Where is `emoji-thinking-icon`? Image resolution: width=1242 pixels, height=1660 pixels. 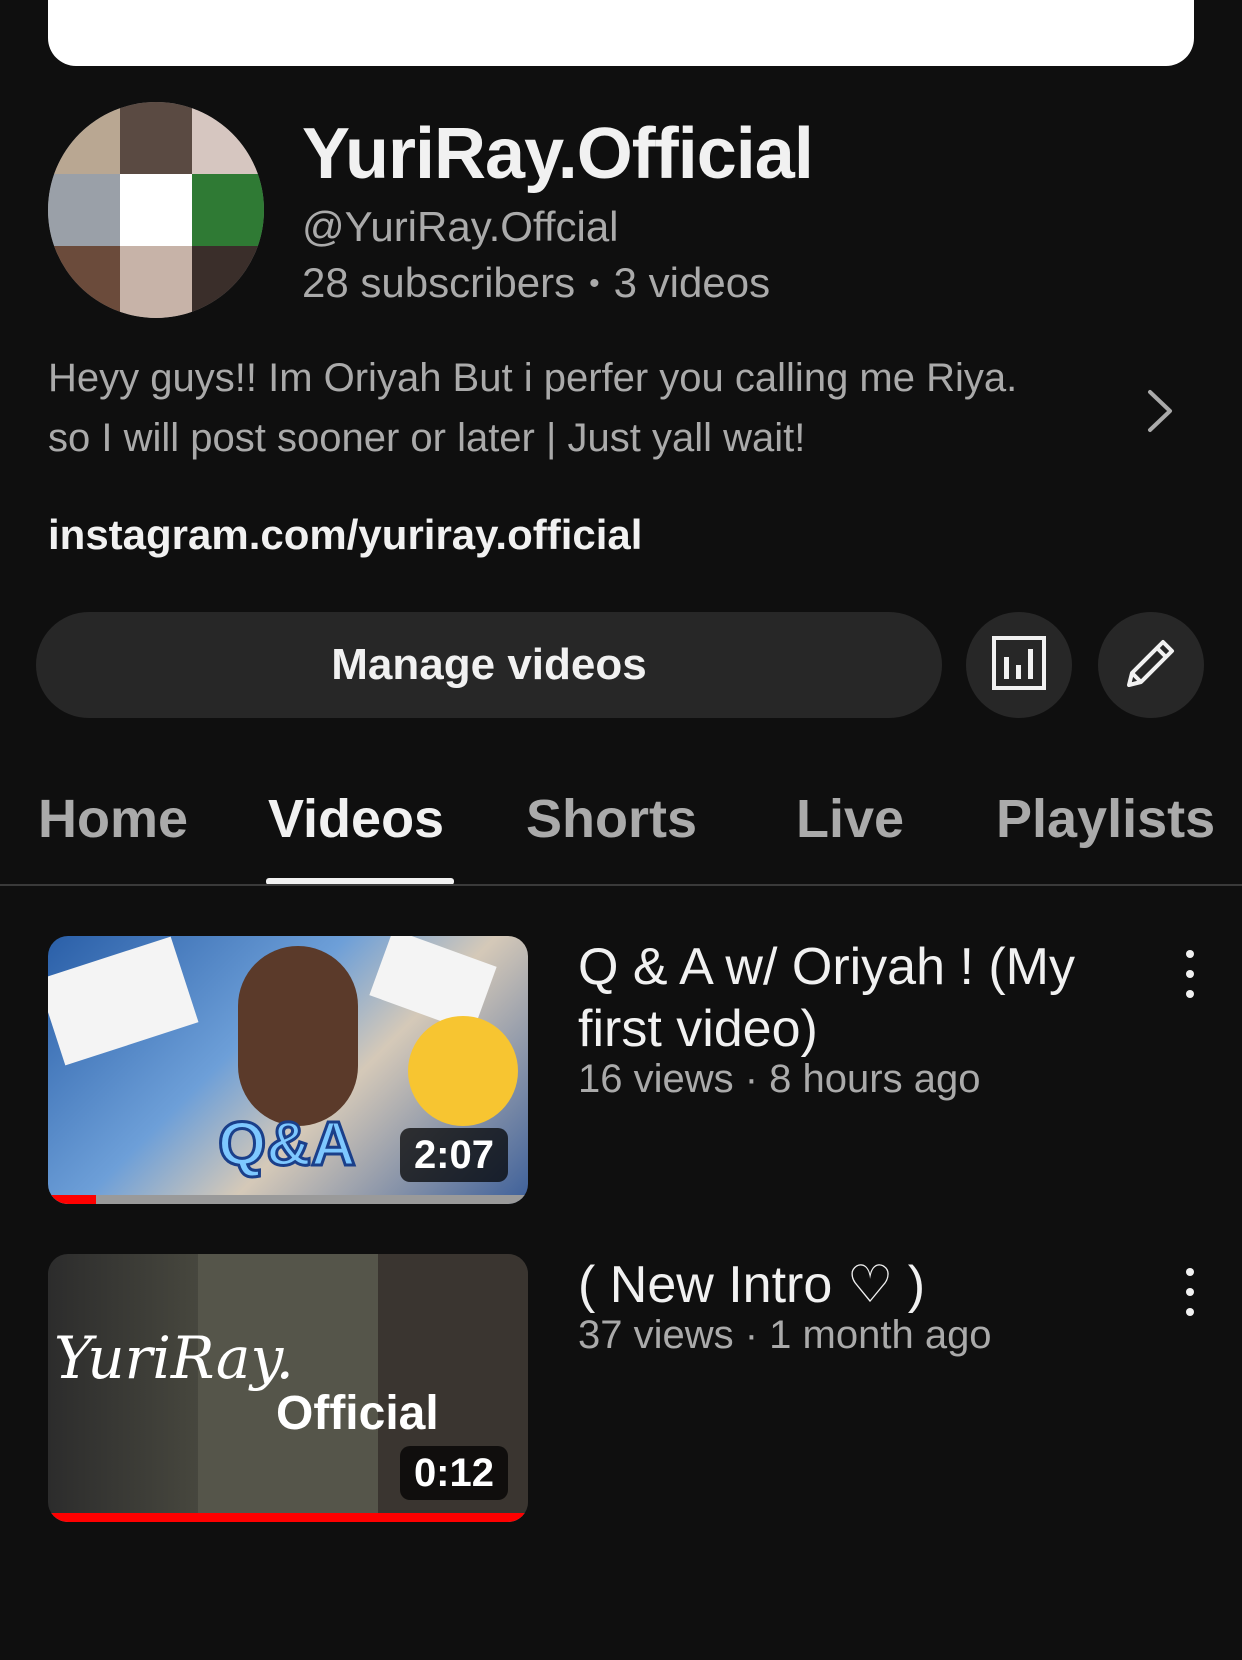
emoji-thinking-icon is located at coordinates (463, 1071).